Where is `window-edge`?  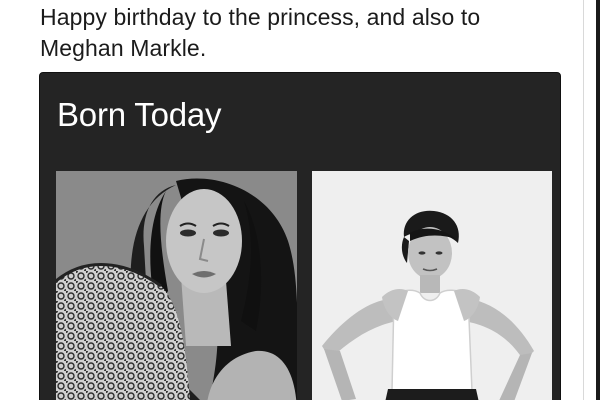 window-edge is located at coordinates (598, 200).